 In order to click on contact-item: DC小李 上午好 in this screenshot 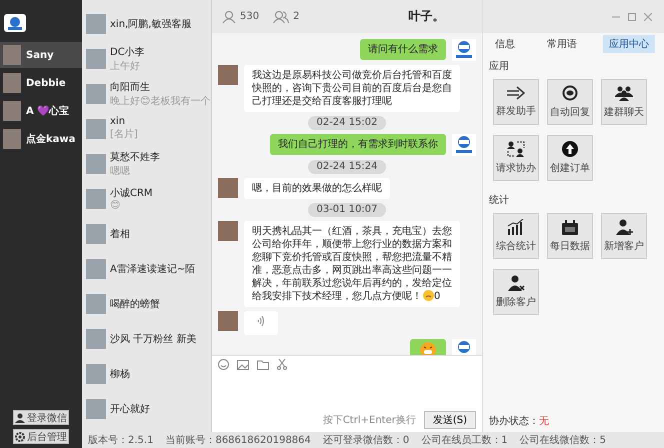, I will do `click(146, 58)`.